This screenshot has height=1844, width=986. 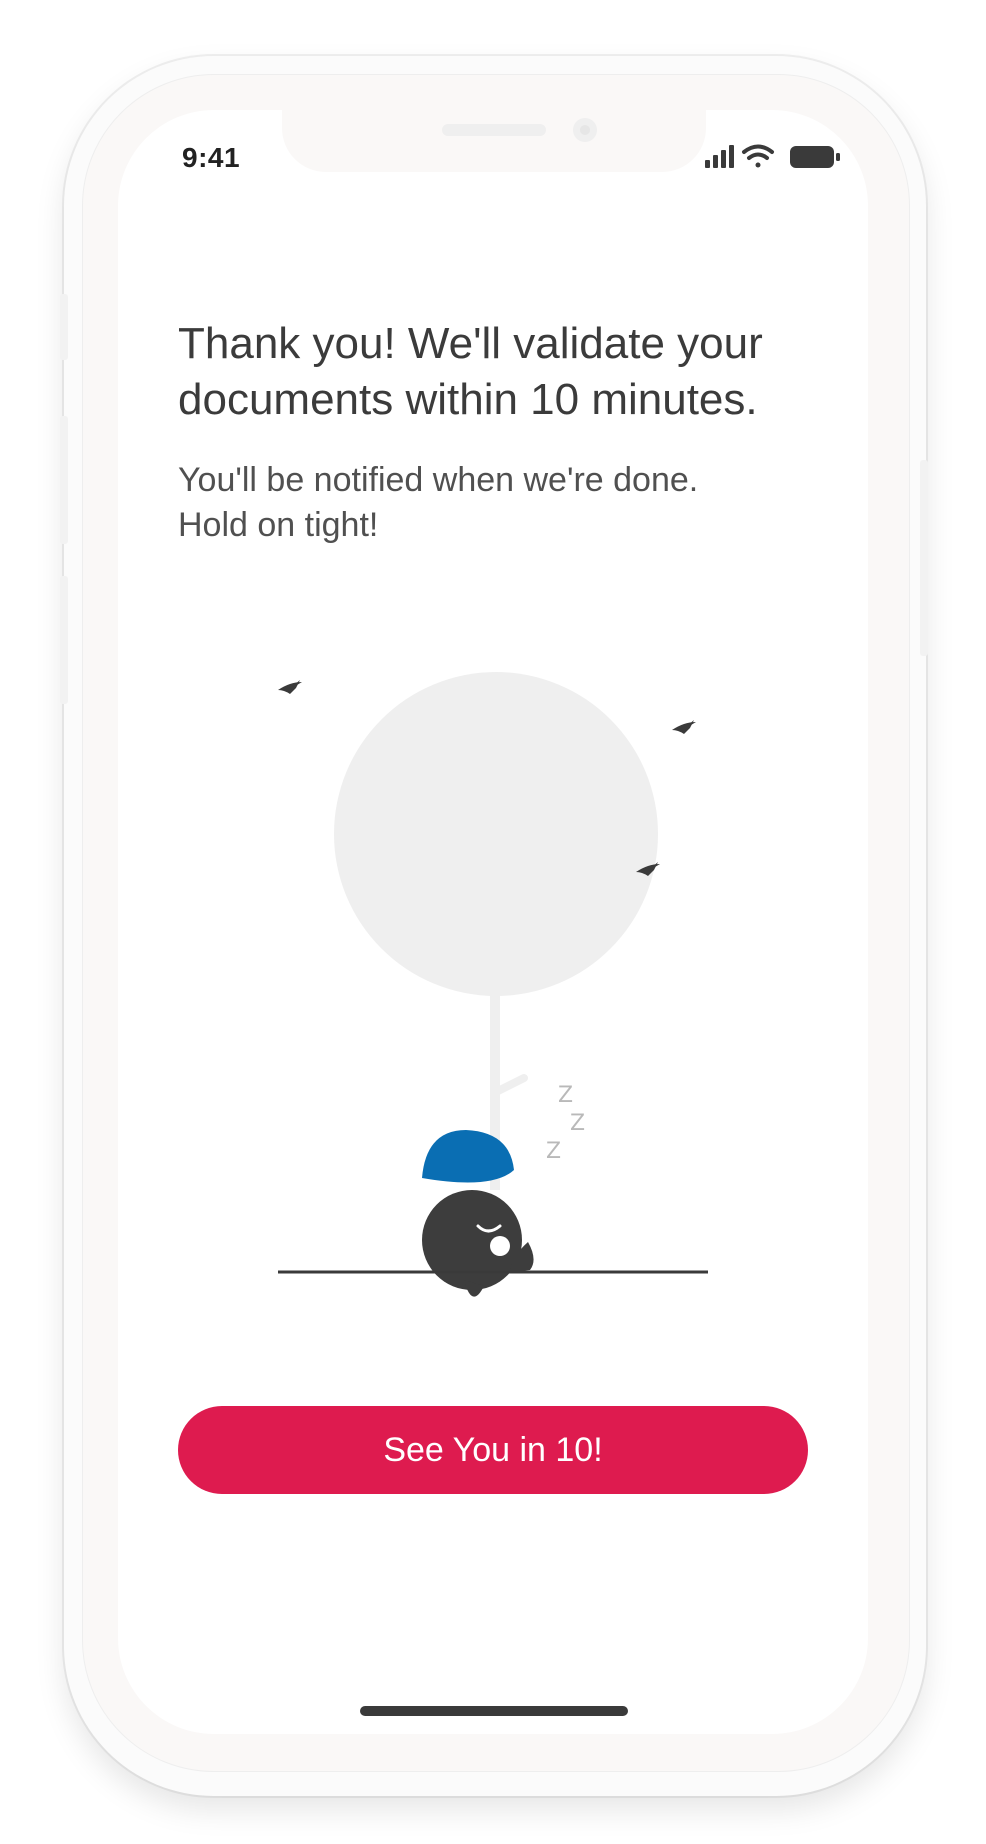 What do you see at coordinates (64, 640) in the screenshot?
I see `phone-volume-down-button` at bounding box center [64, 640].